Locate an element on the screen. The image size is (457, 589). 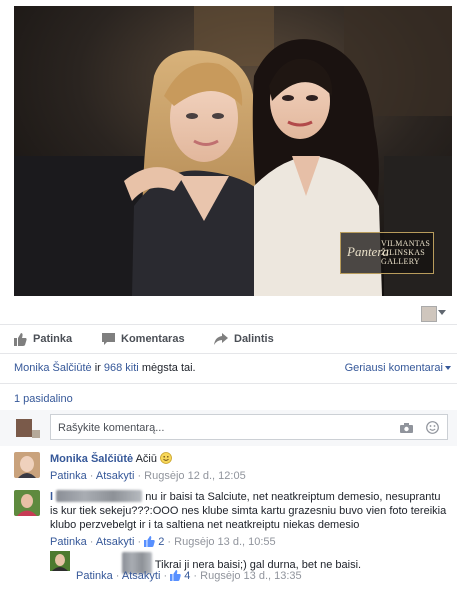
smiley-emoji-icon is located at coordinates (166, 458).